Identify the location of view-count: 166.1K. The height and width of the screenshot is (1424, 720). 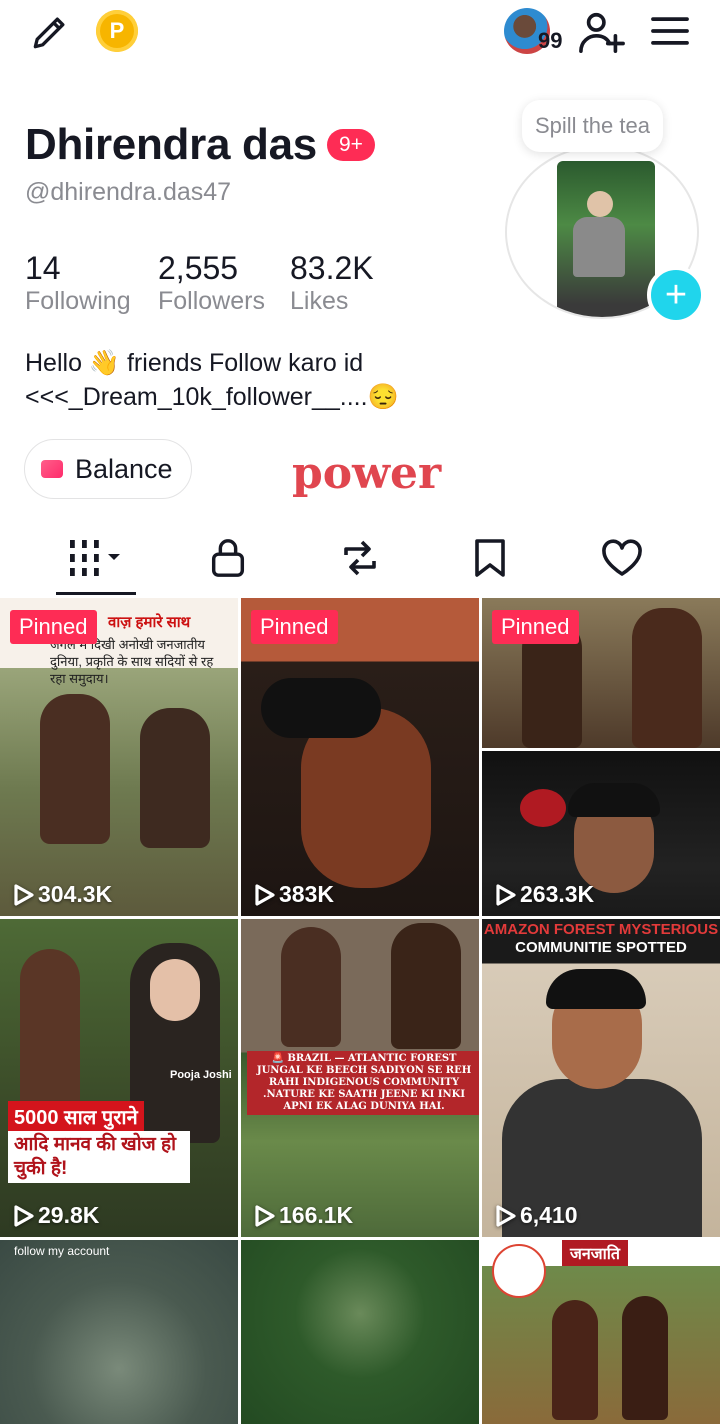
(303, 1215).